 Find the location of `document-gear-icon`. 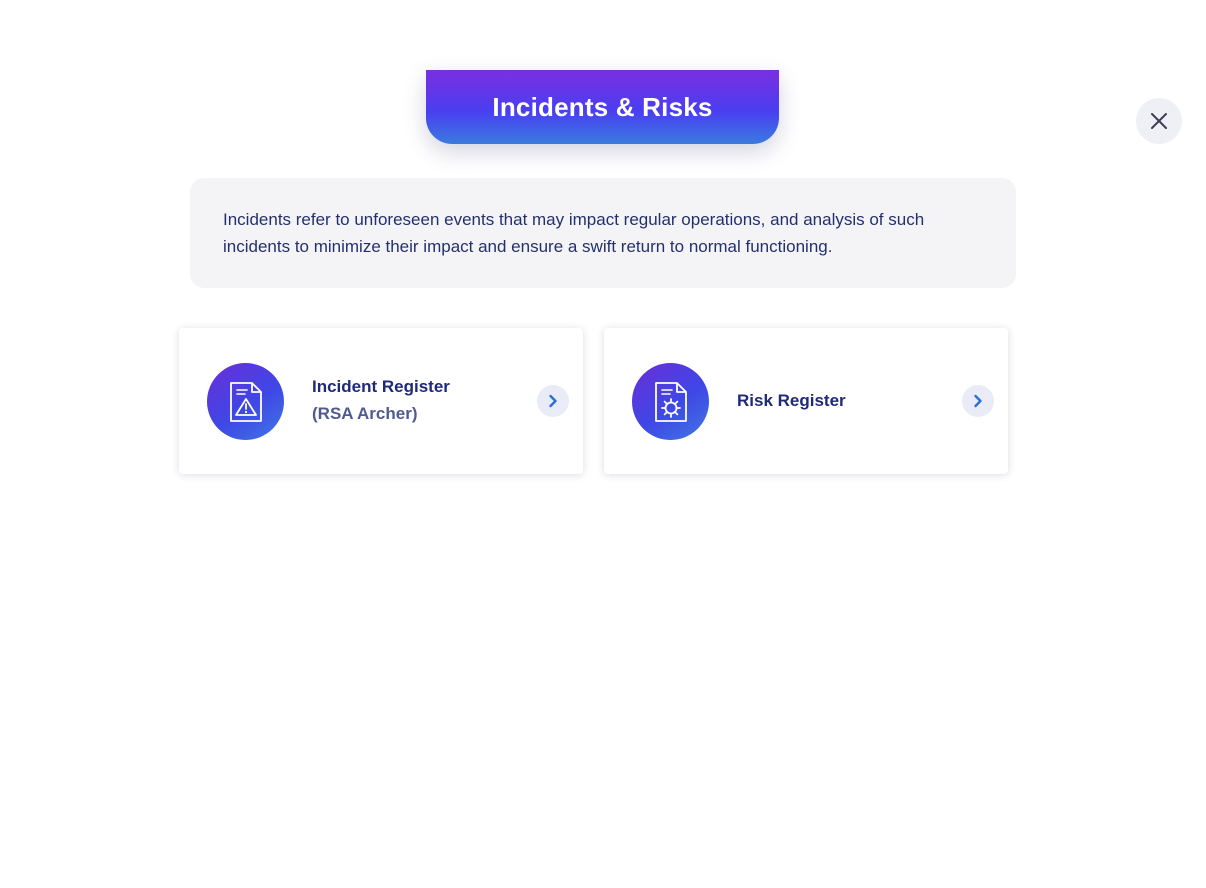

document-gear-icon is located at coordinates (670, 401).